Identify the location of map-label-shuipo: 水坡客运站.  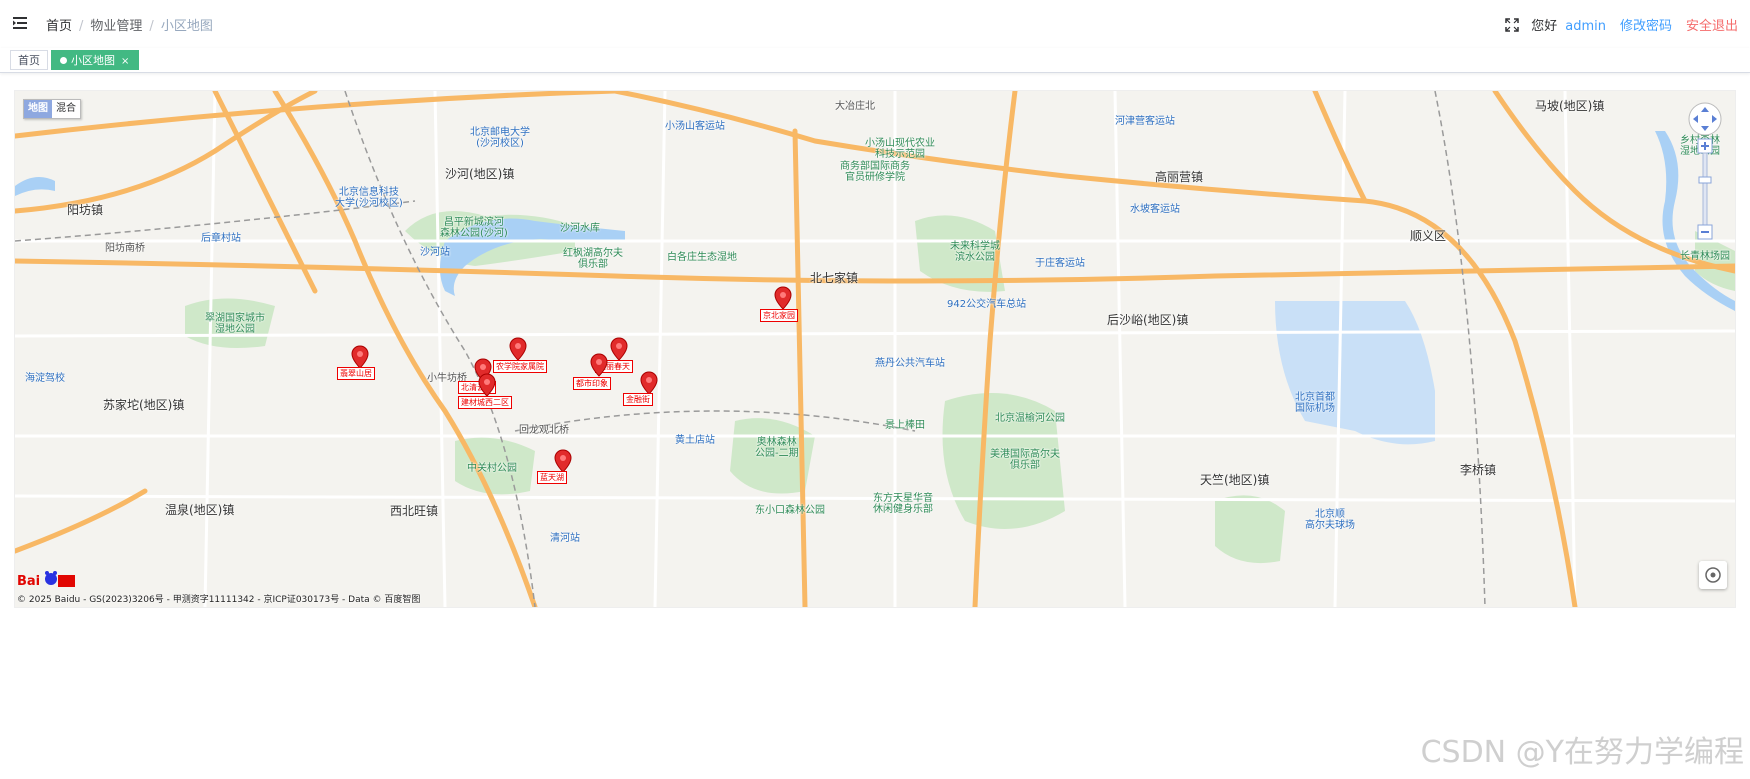
(1155, 209).